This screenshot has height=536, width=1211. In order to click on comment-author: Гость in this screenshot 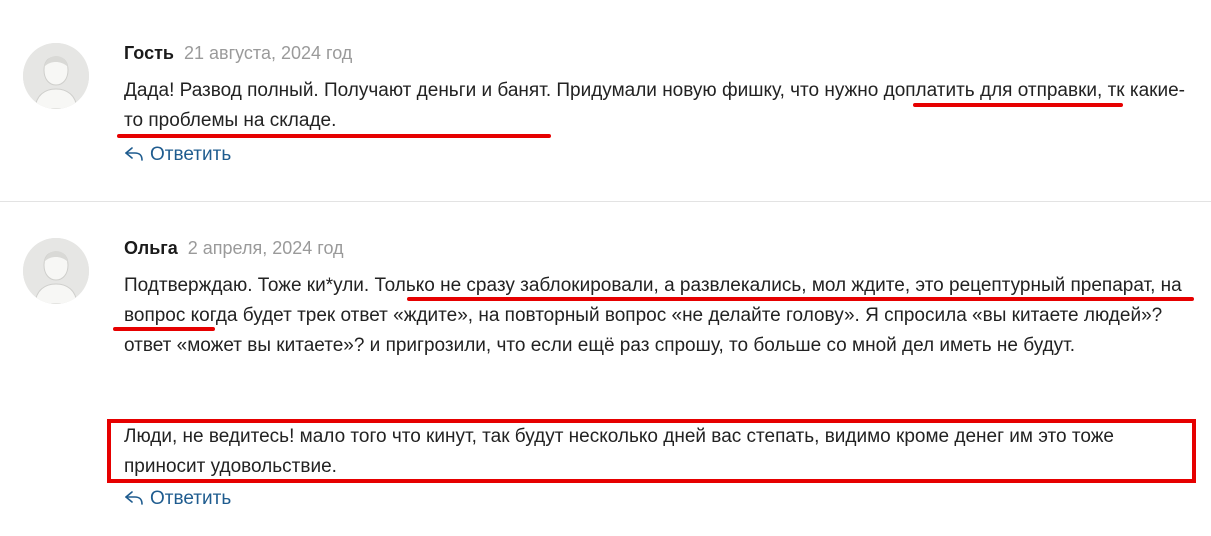, I will do `click(149, 53)`.